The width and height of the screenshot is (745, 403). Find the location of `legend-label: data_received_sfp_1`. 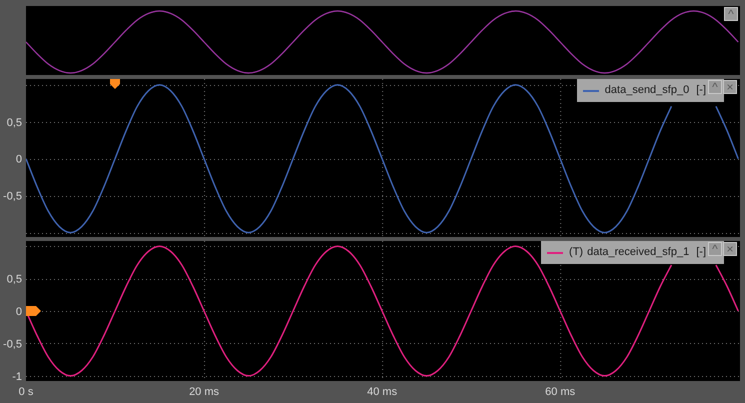

legend-label: data_received_sfp_1 is located at coordinates (638, 252).